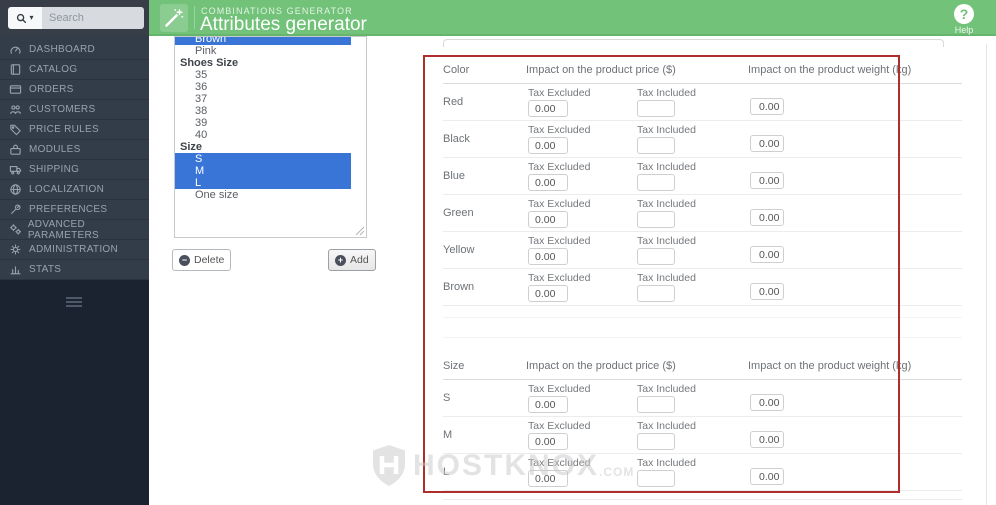 The height and width of the screenshot is (505, 996). I want to click on list-item: One size, so click(263, 195).